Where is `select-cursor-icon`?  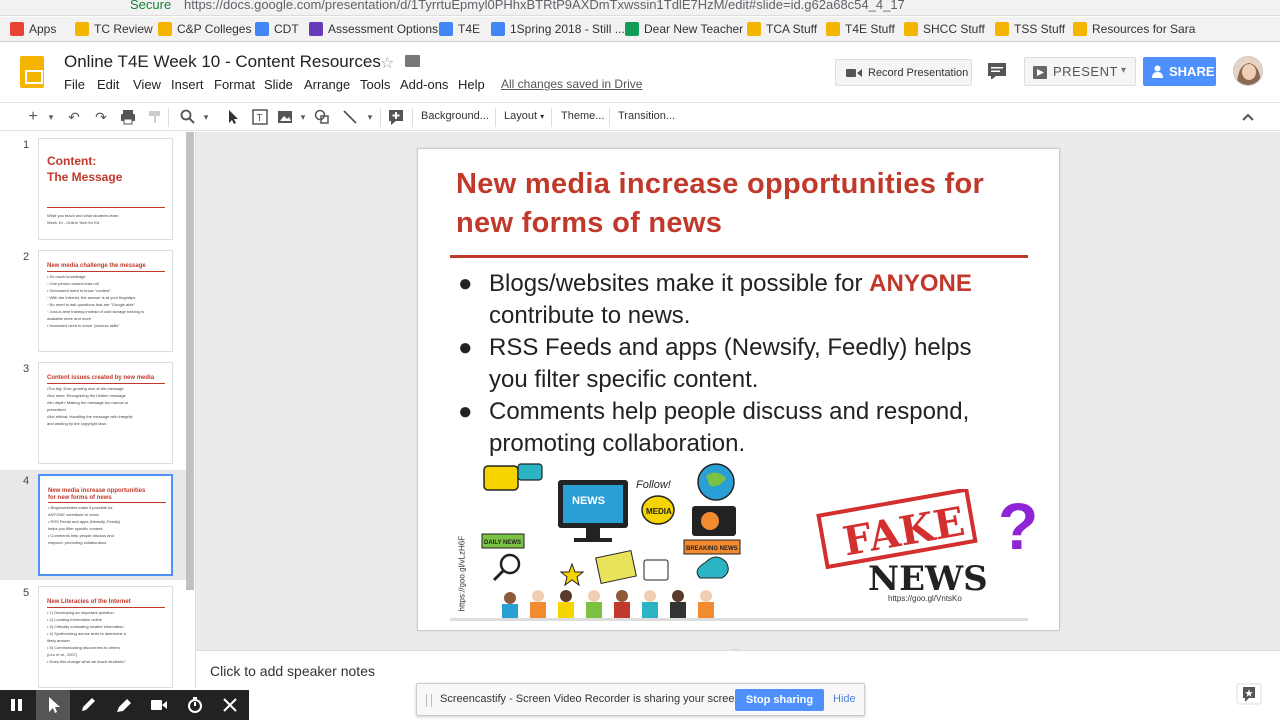 select-cursor-icon is located at coordinates (233, 117).